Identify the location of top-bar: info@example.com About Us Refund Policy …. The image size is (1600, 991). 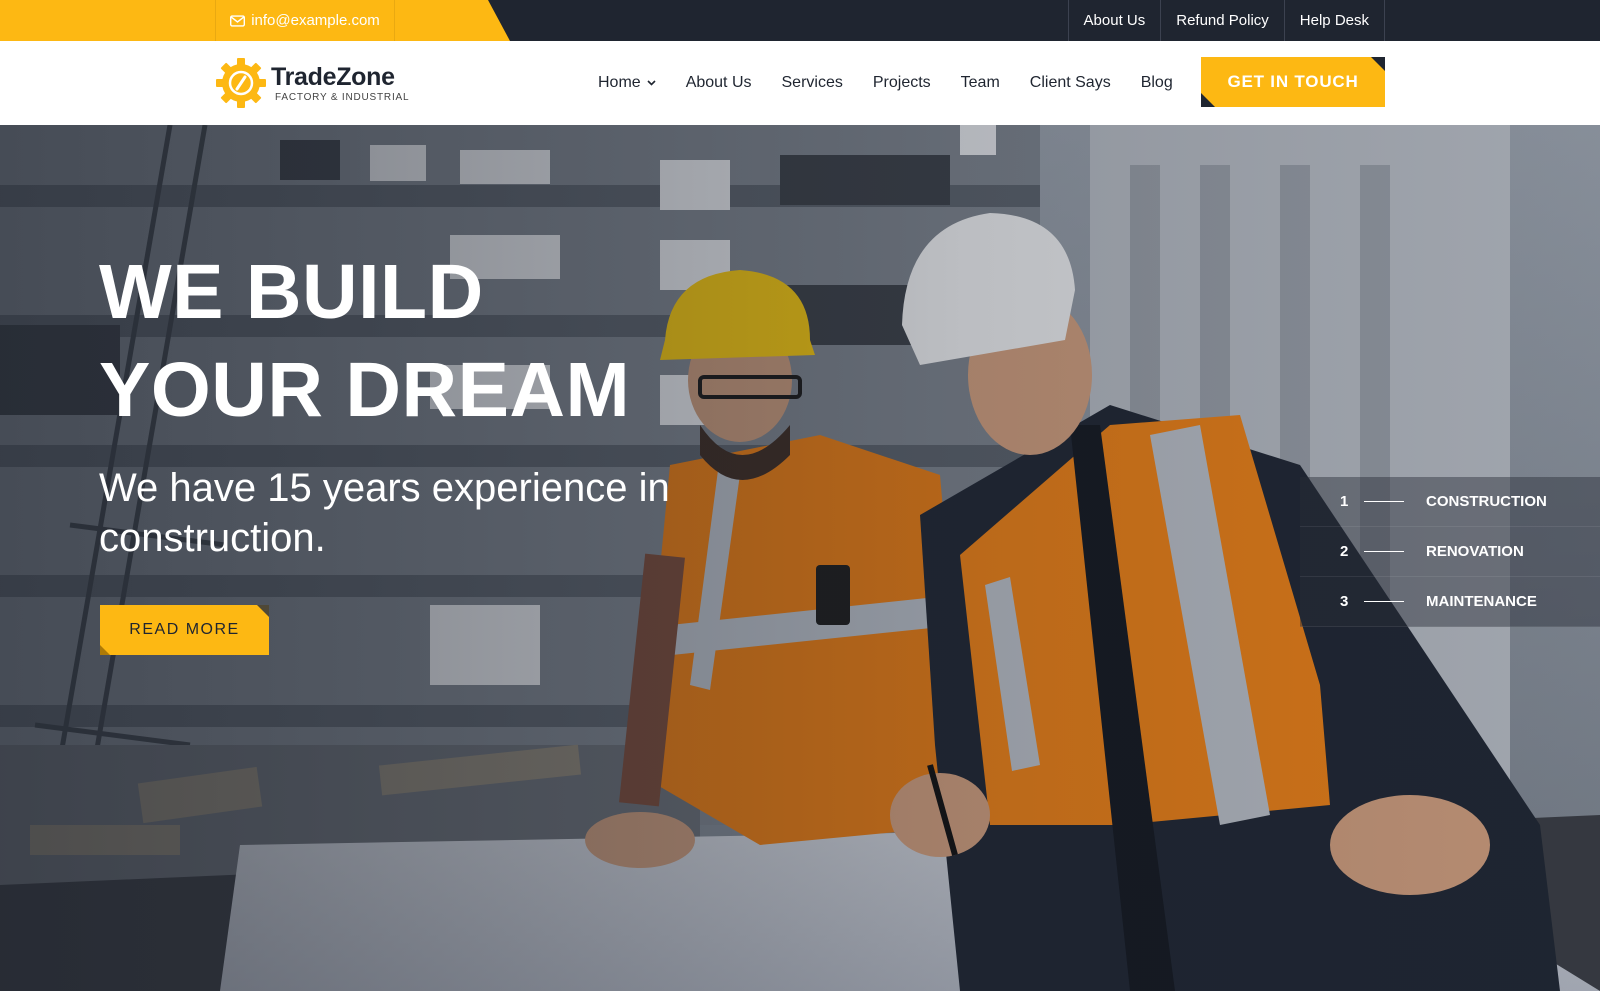
(800, 20).